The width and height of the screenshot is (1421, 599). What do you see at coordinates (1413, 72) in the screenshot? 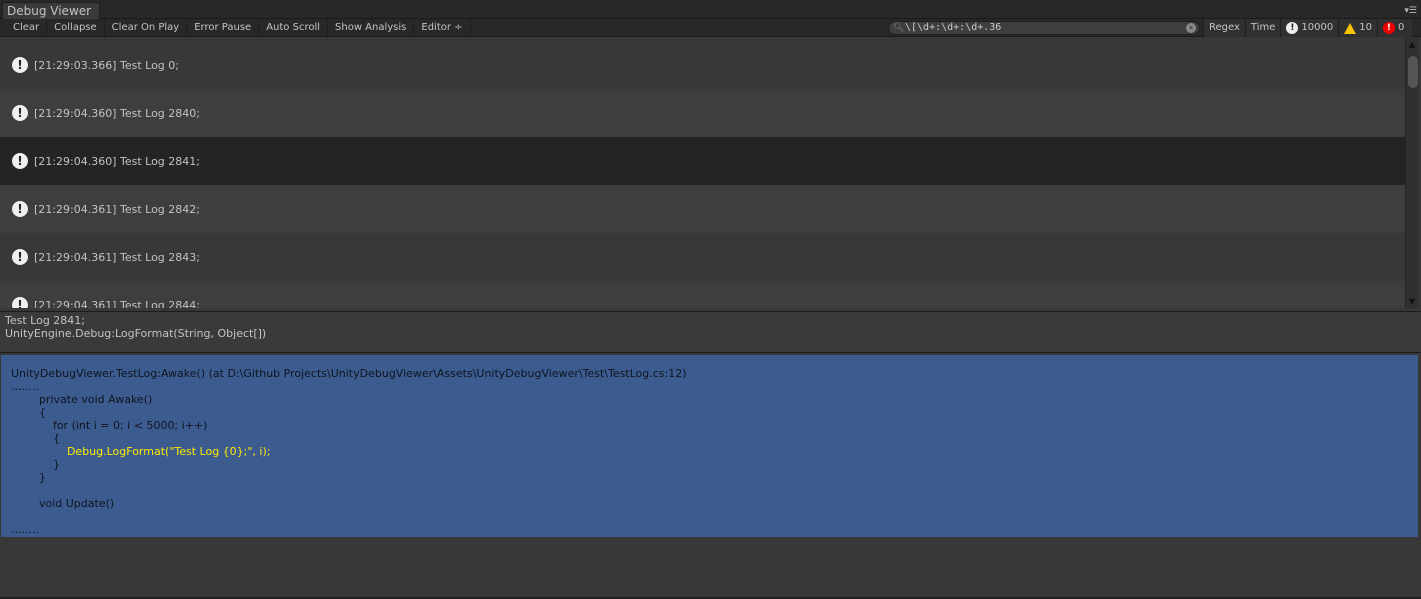
I see `scrollbar-thumb` at bounding box center [1413, 72].